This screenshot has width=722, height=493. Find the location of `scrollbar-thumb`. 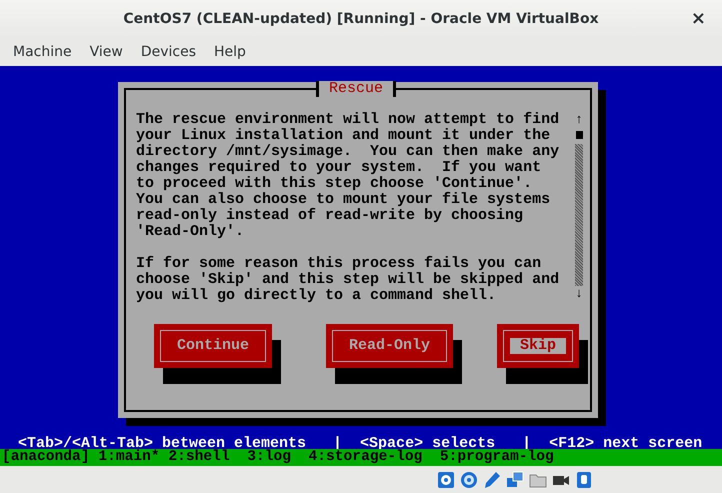

scrollbar-thumb is located at coordinates (579, 135).